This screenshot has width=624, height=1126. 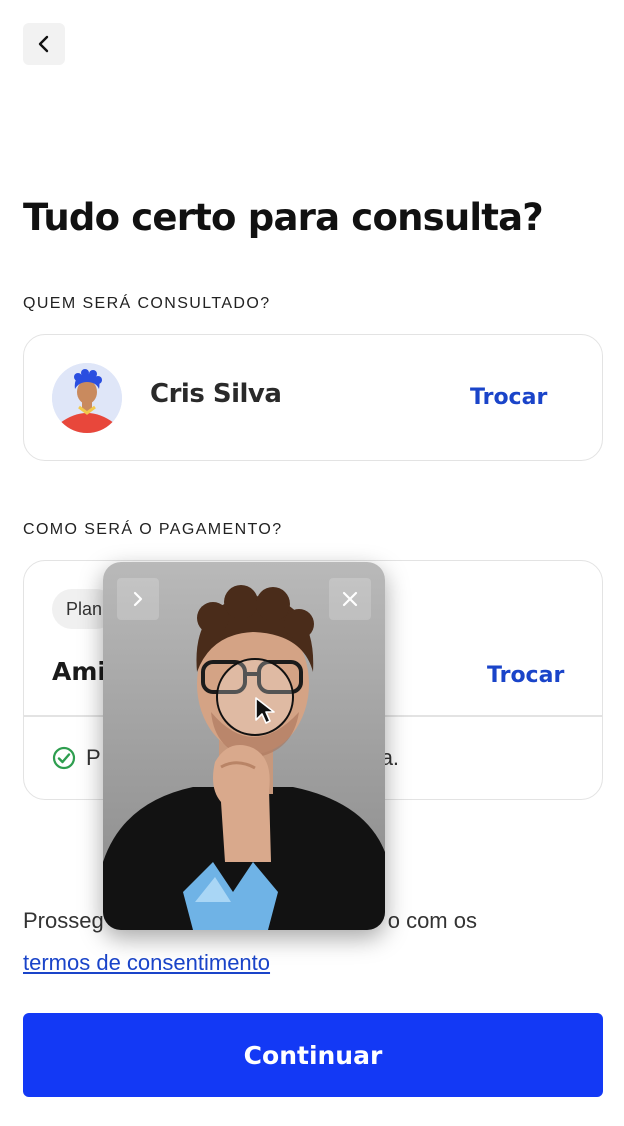 What do you see at coordinates (525, 675) in the screenshot?
I see `change-payment-link: Trocar` at bounding box center [525, 675].